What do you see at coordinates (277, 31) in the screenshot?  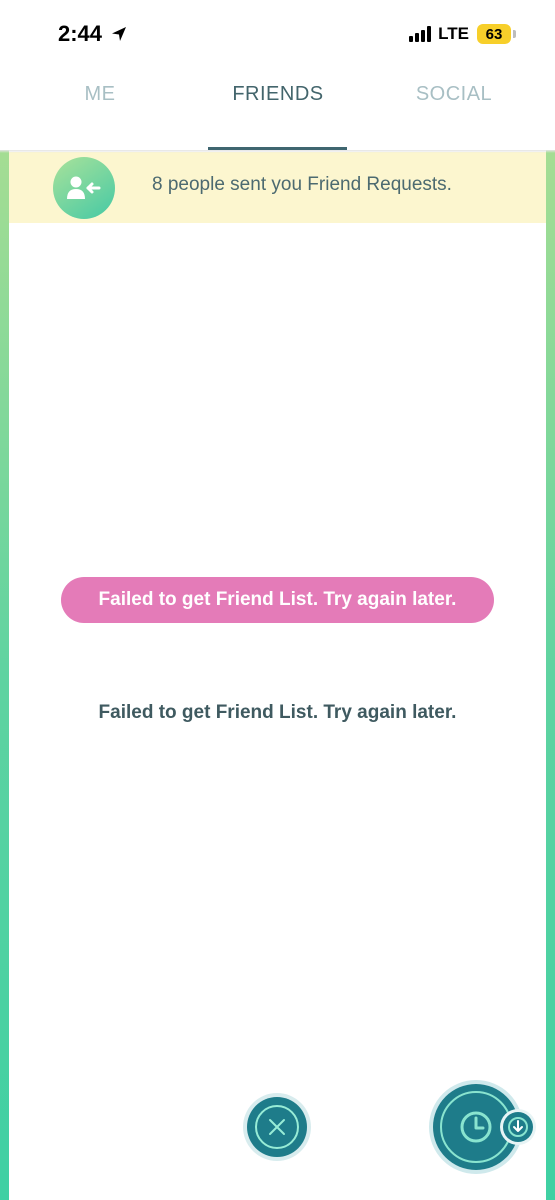 I see `status-bar: 2:44 LTE 63` at bounding box center [277, 31].